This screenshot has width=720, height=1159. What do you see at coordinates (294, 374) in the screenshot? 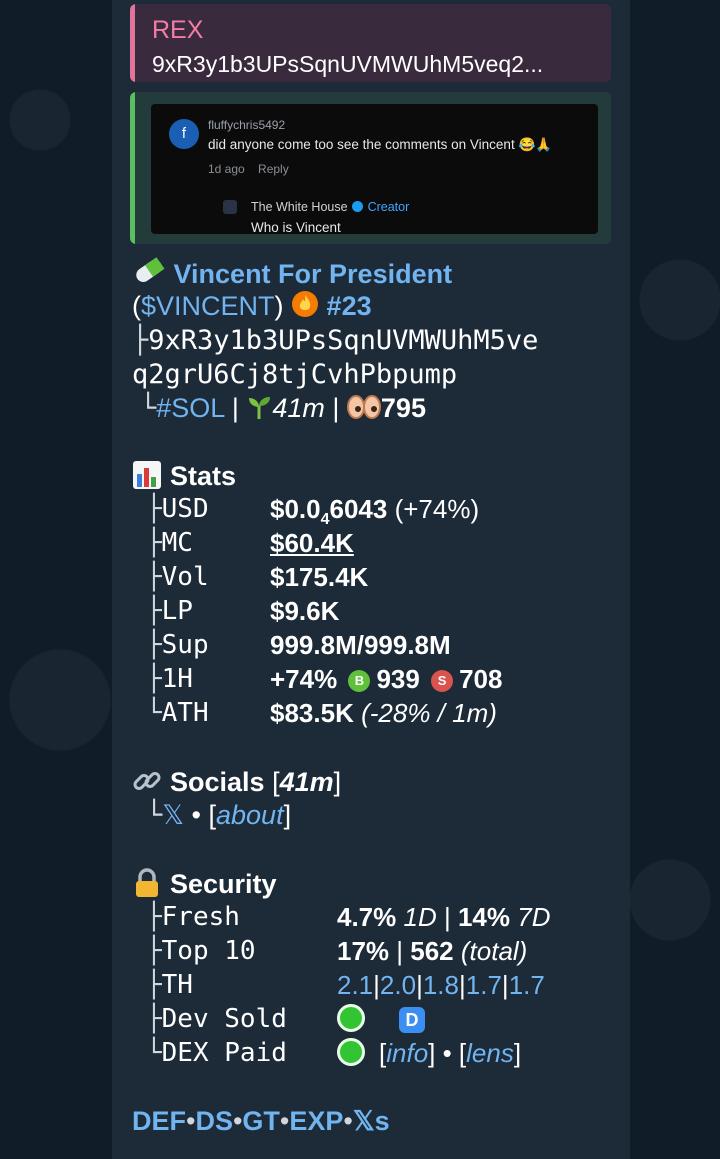
I see `address-line-2: q2grU6Cj8tjCvhPbpump` at bounding box center [294, 374].